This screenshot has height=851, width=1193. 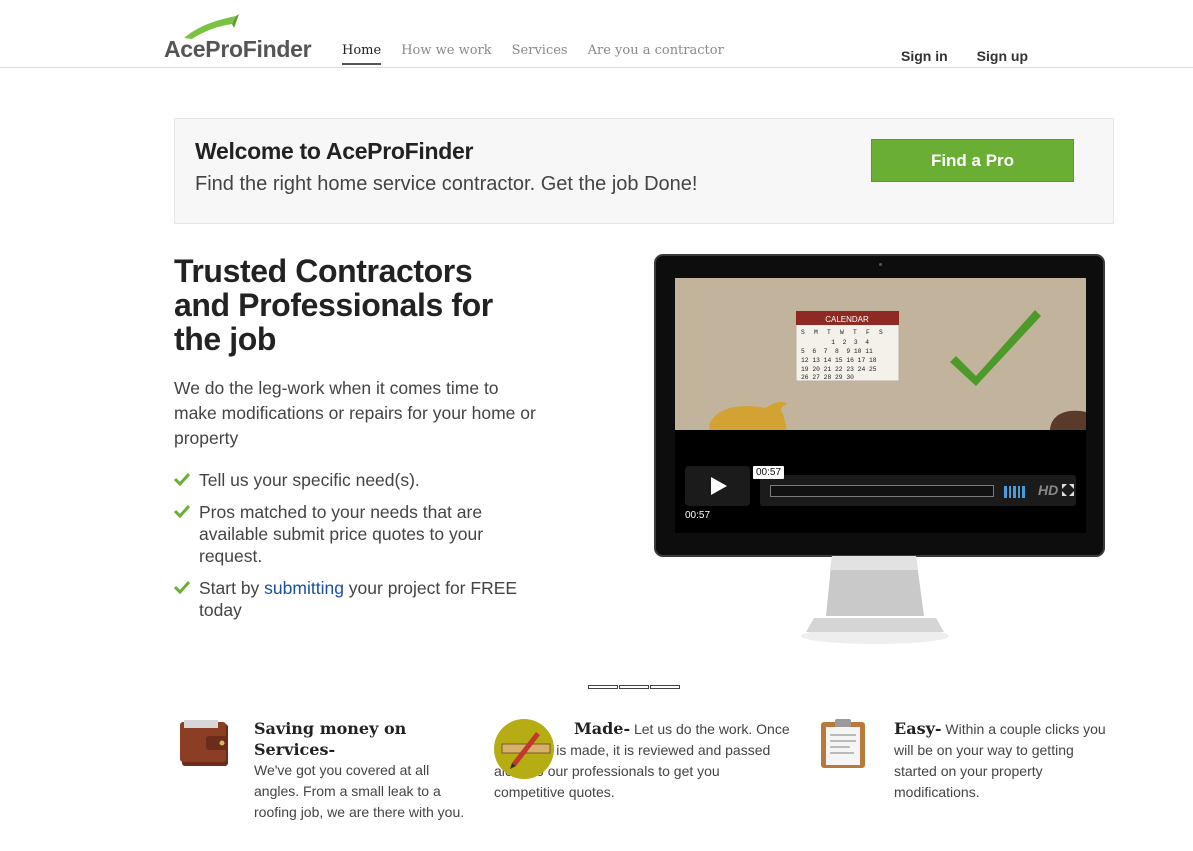 What do you see at coordinates (334, 151) in the screenshot?
I see `banner-title: Welcome to AceProFinder` at bounding box center [334, 151].